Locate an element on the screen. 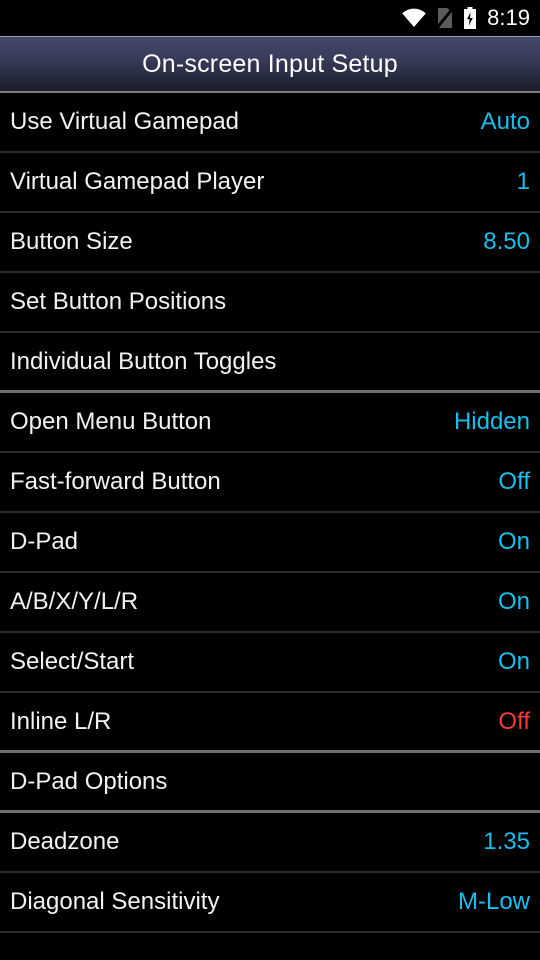 The image size is (540, 960). settings-row-value: 8.50 is located at coordinates (506, 241).